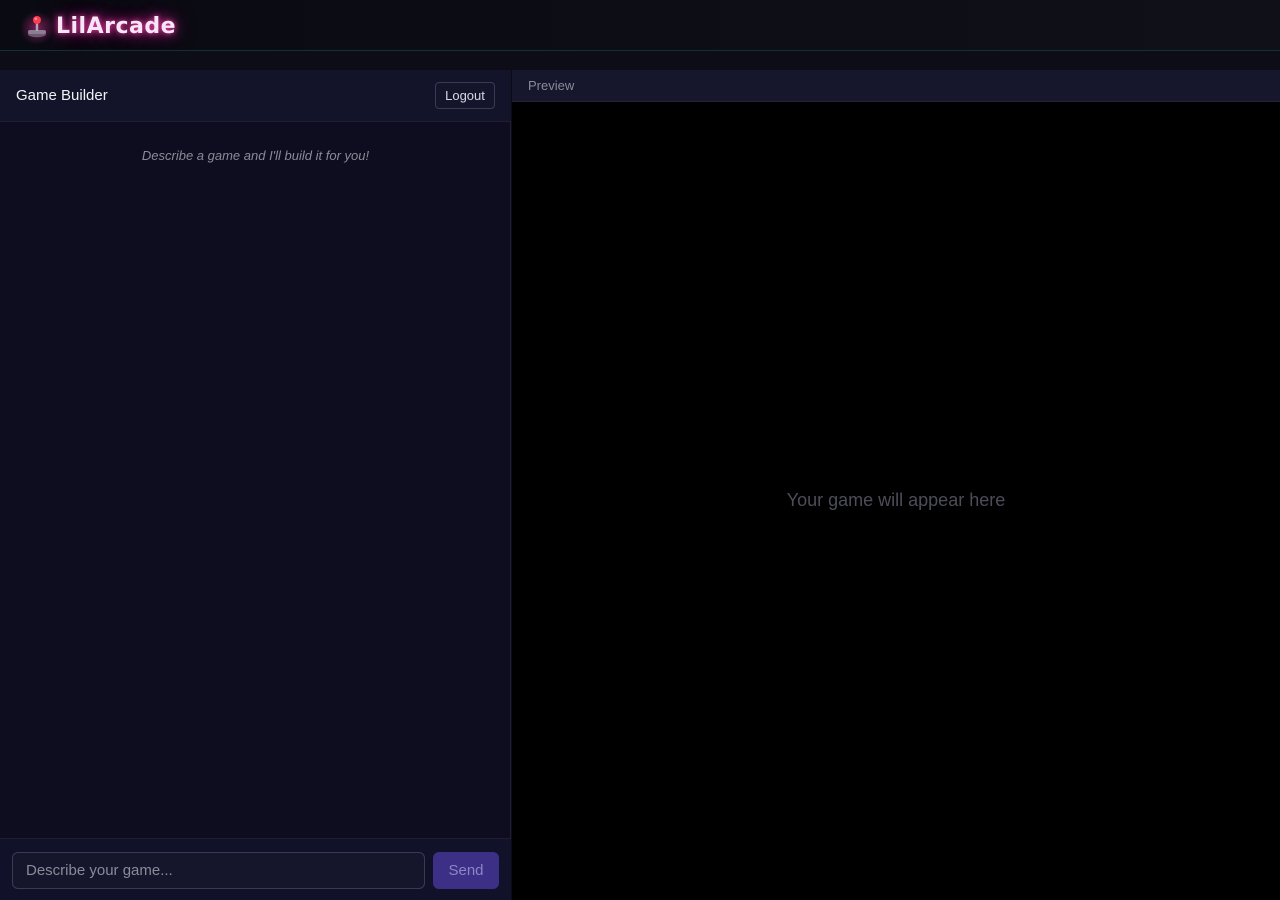 The width and height of the screenshot is (1280, 900). Describe the element at coordinates (896, 500) in the screenshot. I see `preview-placeholder: Your game will appear here` at that location.